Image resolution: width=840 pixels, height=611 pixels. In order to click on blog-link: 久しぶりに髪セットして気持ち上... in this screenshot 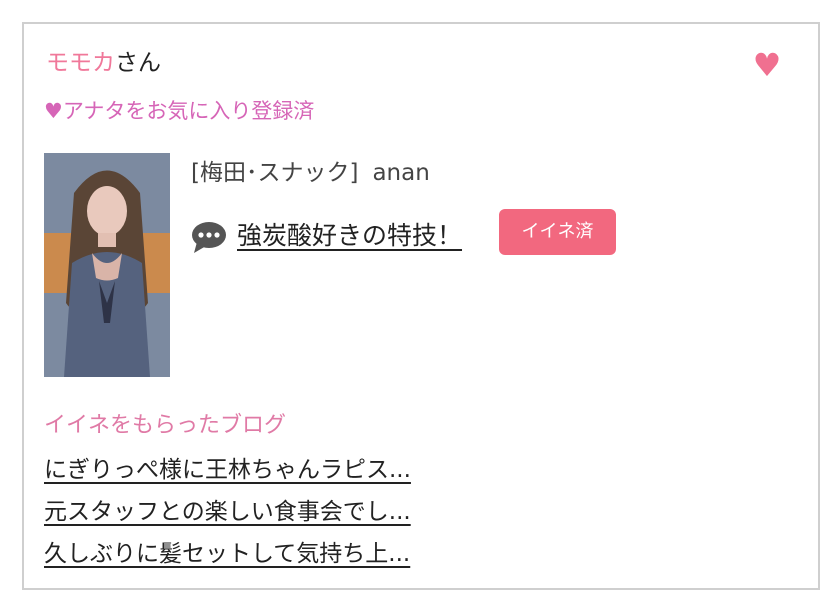, I will do `click(227, 557)`.